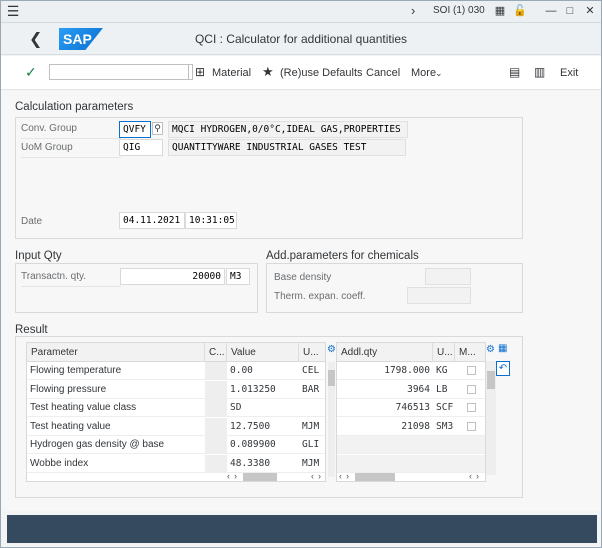 The image size is (602, 548). I want to click on uom-group-field: QIG, so click(141, 147).